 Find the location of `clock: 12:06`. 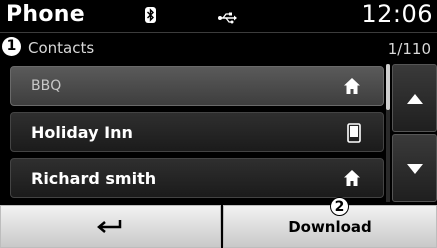

clock: 12:06 is located at coordinates (397, 14).